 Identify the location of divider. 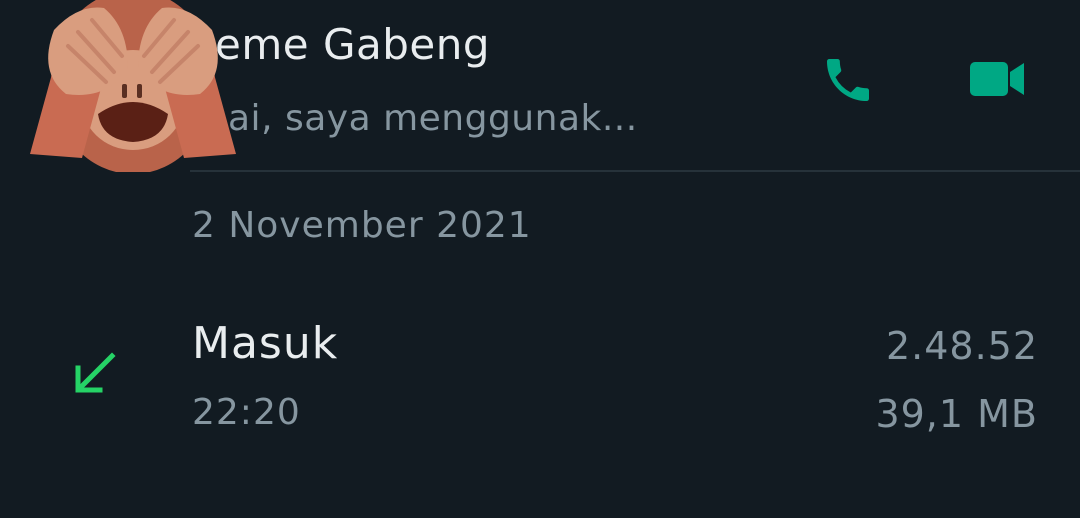
(635, 171).